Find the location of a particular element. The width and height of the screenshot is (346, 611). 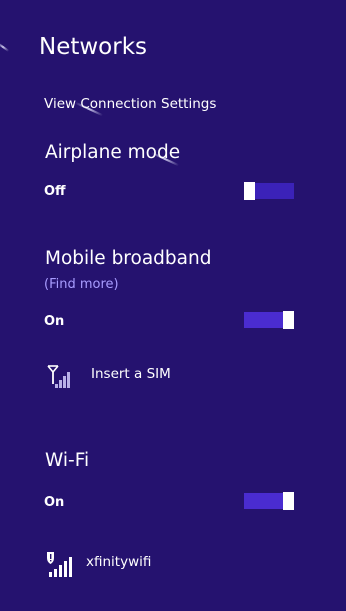

find-more-link: (Find more) is located at coordinates (81, 284).